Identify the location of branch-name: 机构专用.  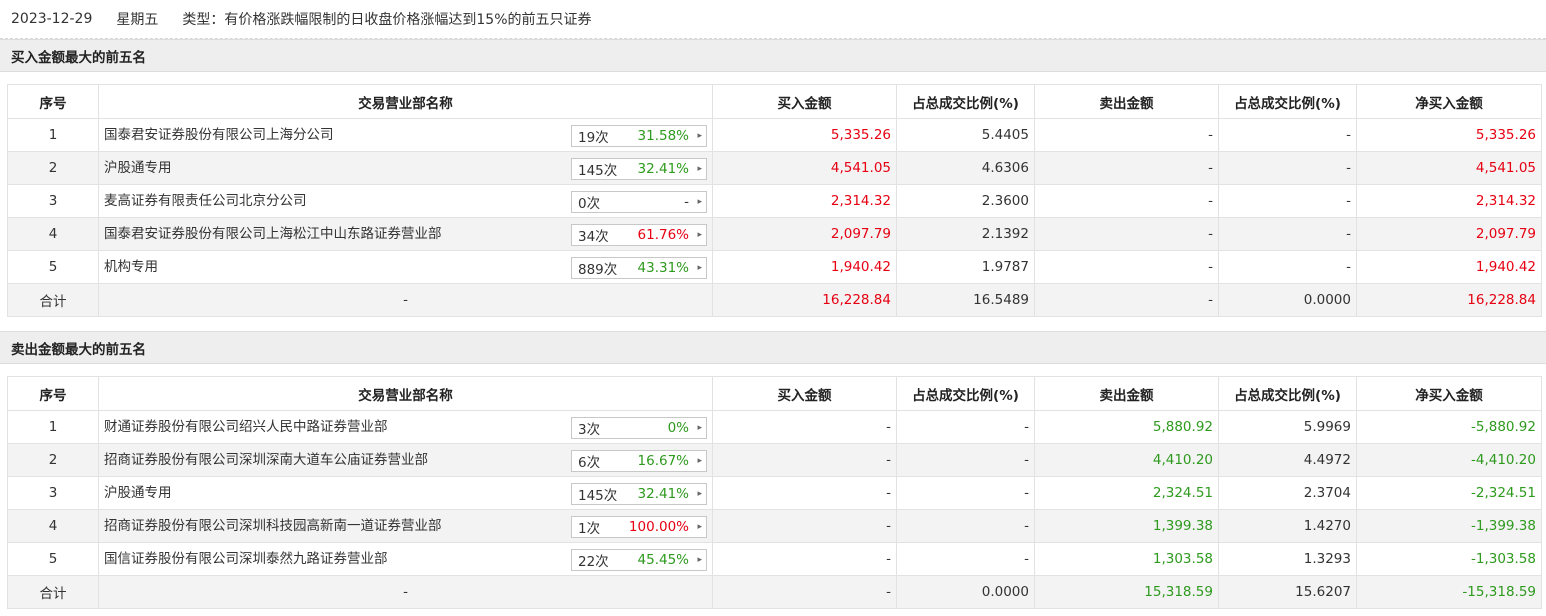
(131, 267).